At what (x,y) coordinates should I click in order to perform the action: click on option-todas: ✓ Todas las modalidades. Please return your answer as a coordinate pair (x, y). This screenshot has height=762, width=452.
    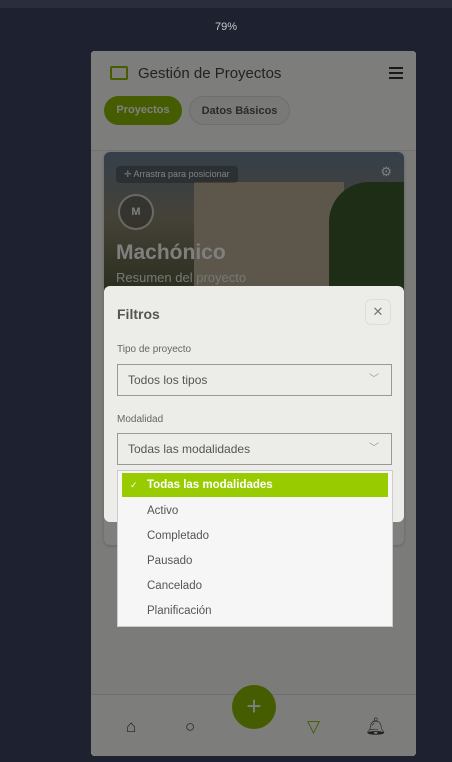
    Looking at the image, I should click on (255, 485).